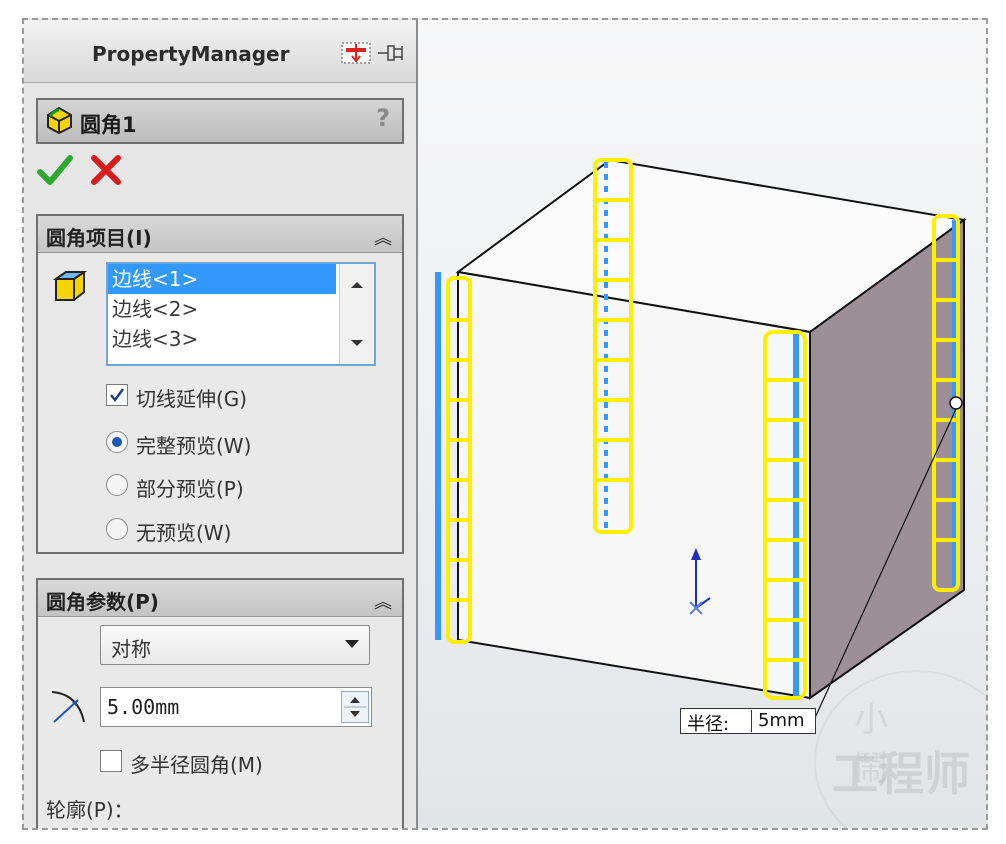 The height and width of the screenshot is (844, 1006). What do you see at coordinates (90, 810) in the screenshot?
I see `profile-label: 轮廓(P)：` at bounding box center [90, 810].